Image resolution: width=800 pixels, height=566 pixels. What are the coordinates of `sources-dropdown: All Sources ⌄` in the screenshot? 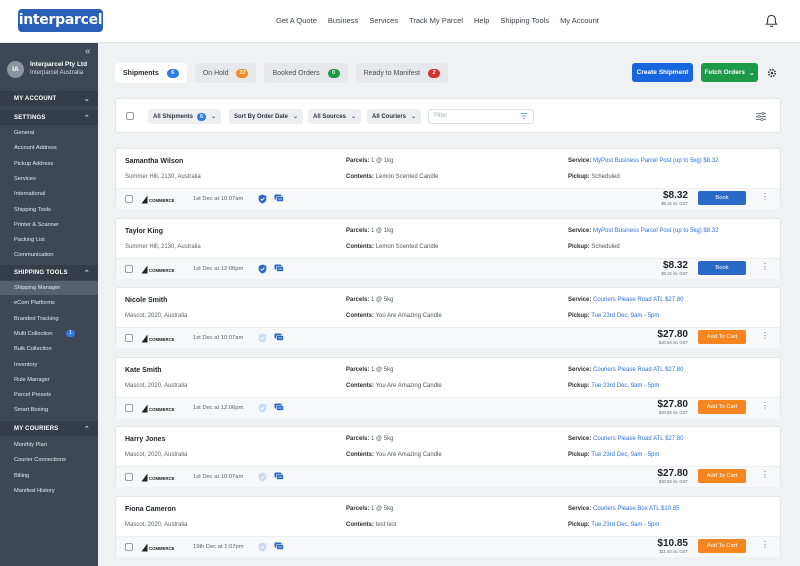 It's located at (335, 116).